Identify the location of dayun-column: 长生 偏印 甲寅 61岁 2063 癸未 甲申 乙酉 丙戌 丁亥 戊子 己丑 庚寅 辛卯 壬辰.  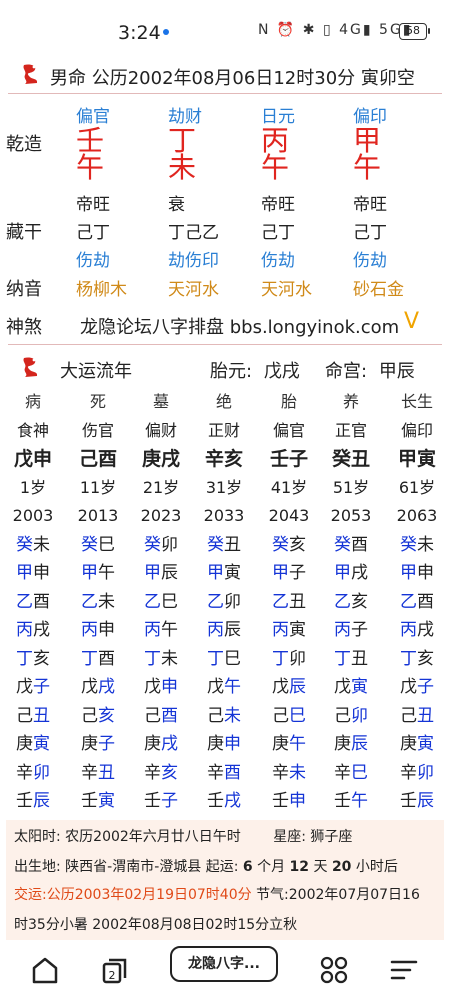
(417, 602).